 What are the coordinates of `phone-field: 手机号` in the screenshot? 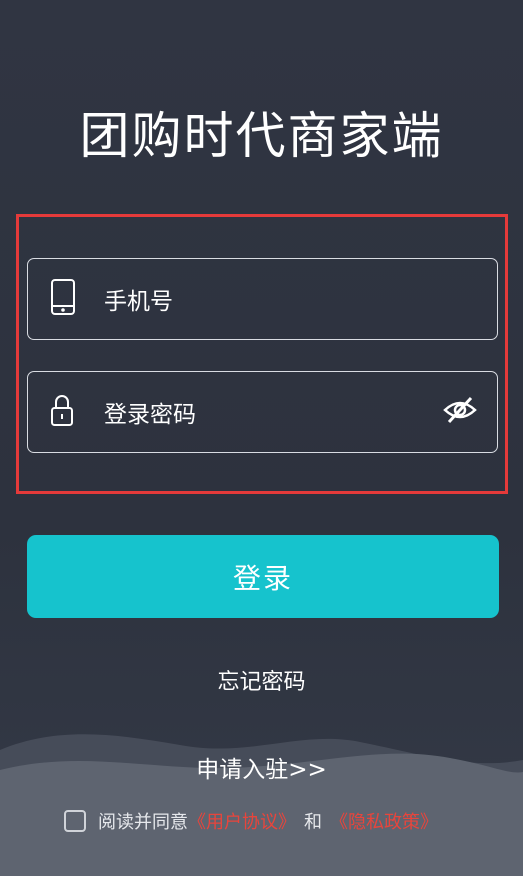 It's located at (262, 299).